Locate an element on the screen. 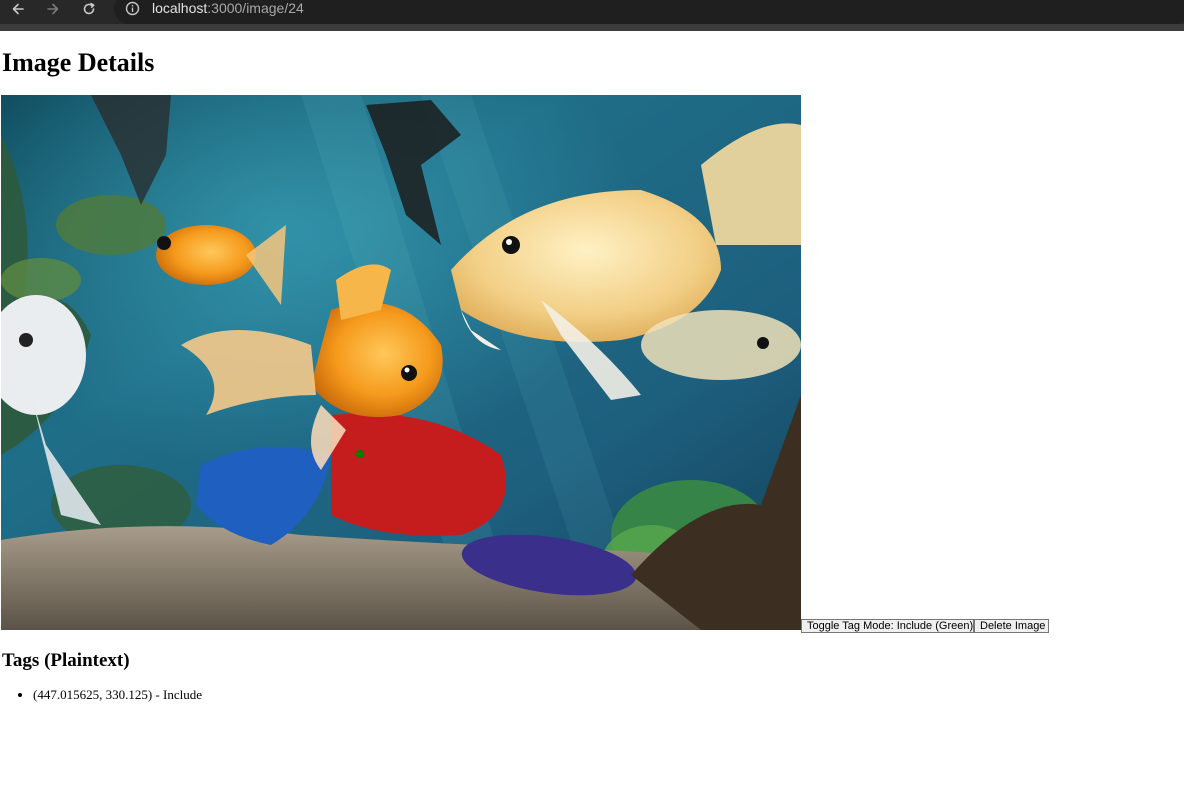 This screenshot has height=812, width=1184. browser-chrome: localhost:3000/image/24 is located at coordinates (592, 15).